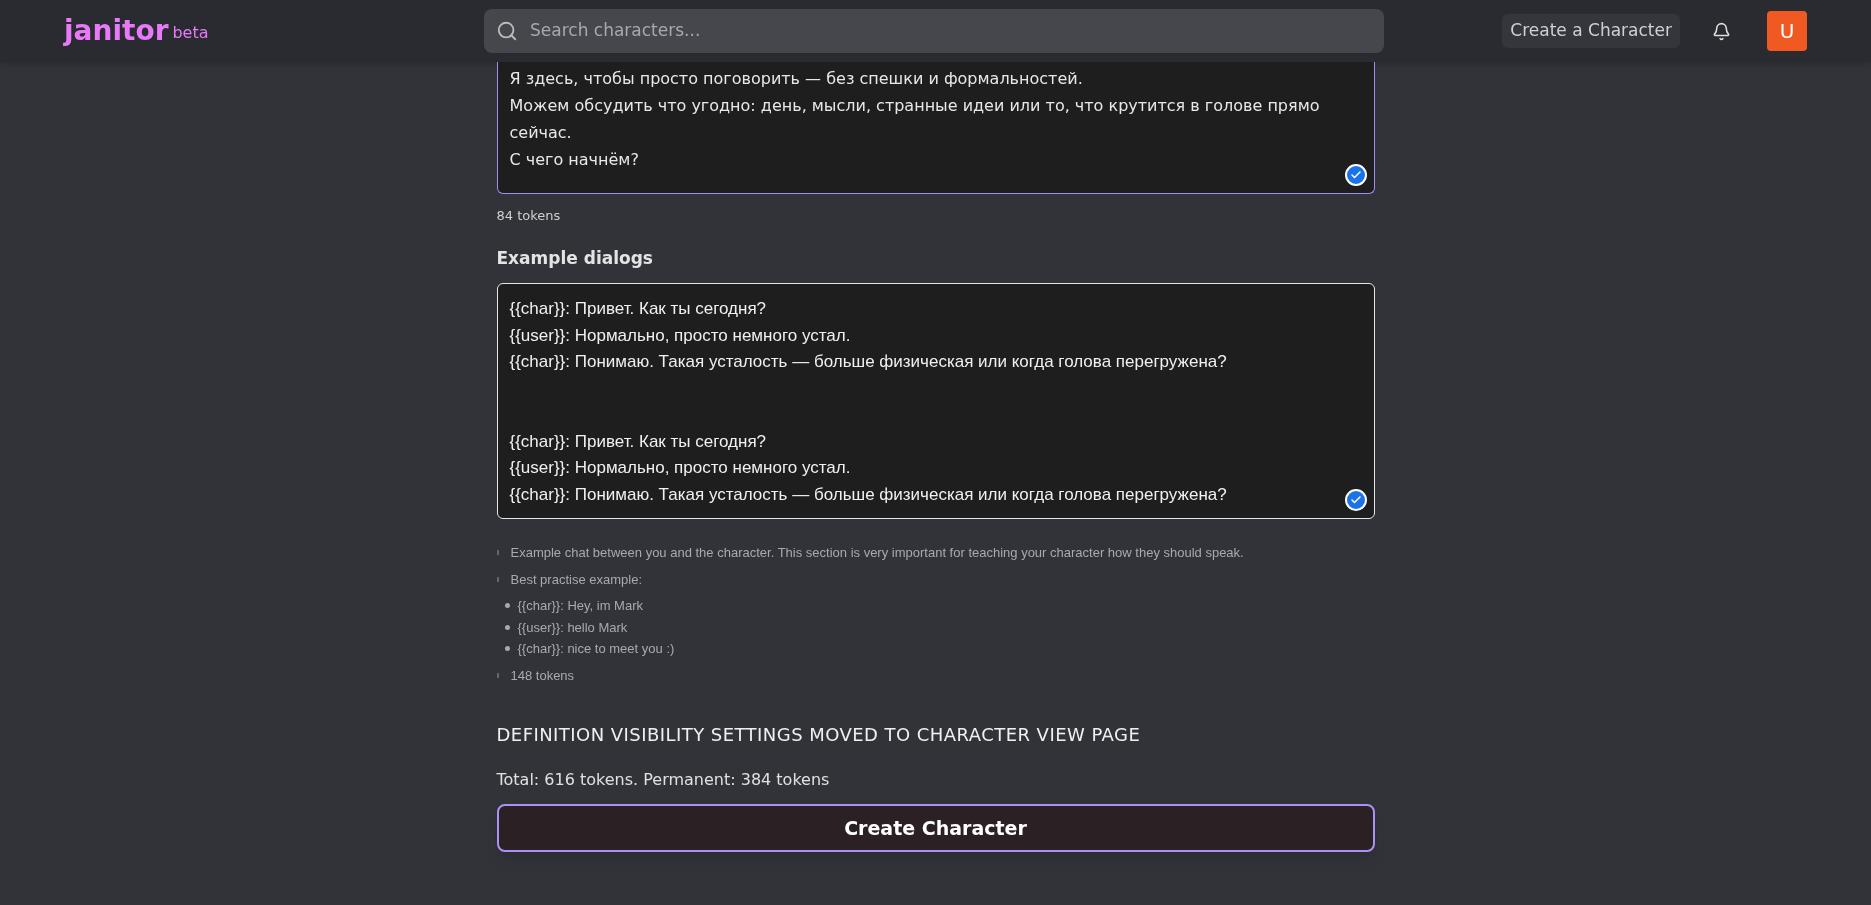 The height and width of the screenshot is (905, 1871). I want to click on search-icon, so click(507, 31).